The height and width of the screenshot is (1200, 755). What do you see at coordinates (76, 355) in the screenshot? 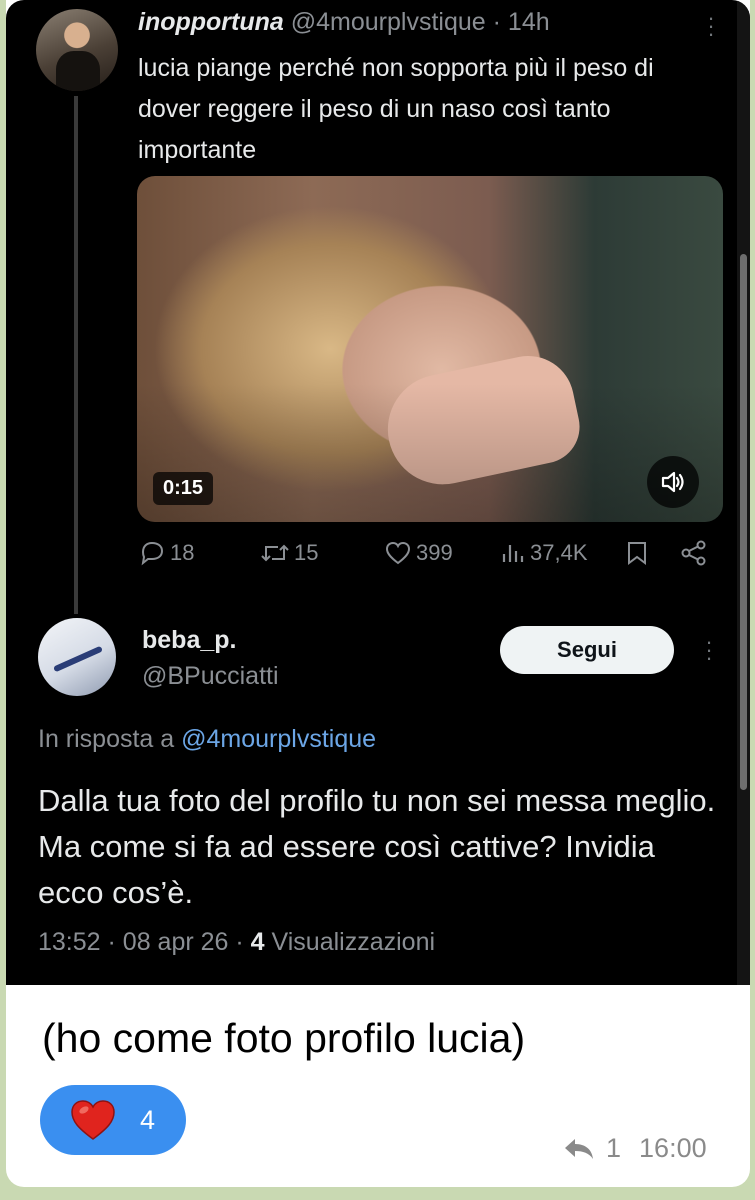
I see `thread-line` at bounding box center [76, 355].